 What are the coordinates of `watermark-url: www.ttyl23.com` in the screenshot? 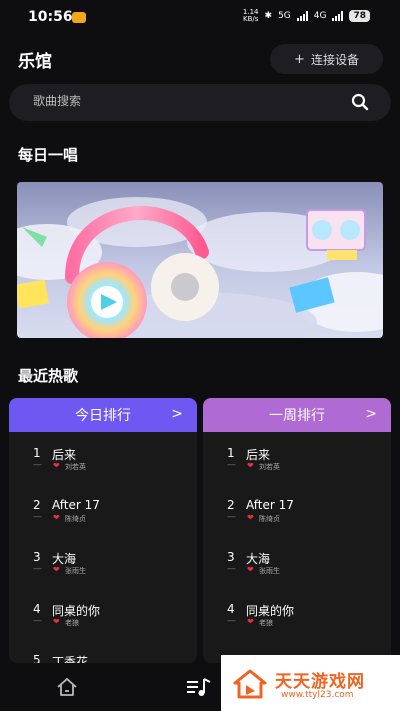 It's located at (317, 695).